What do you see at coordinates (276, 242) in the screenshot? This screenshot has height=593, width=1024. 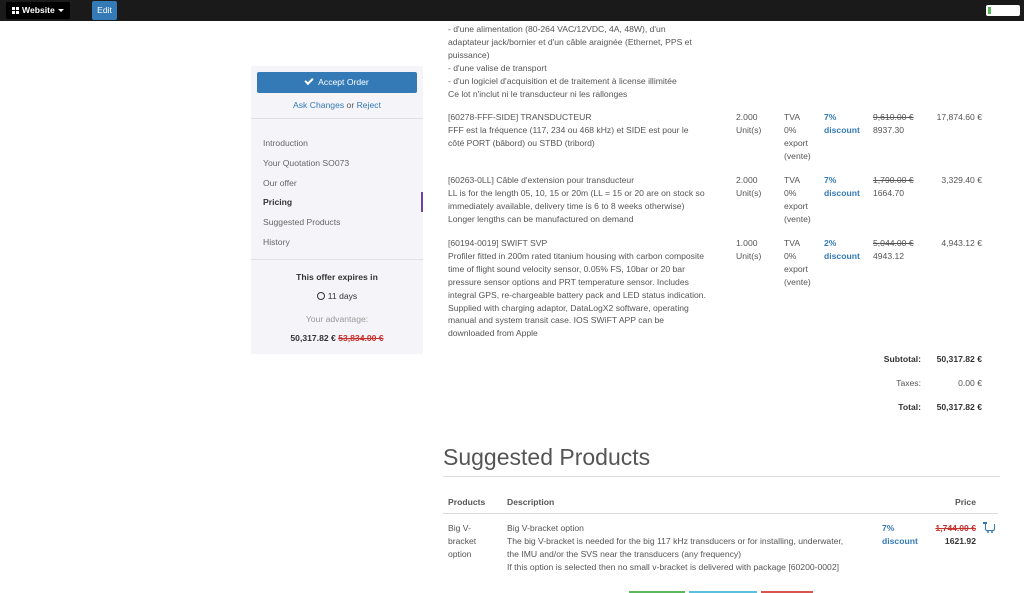 I see `sidebar-item-history: History` at bounding box center [276, 242].